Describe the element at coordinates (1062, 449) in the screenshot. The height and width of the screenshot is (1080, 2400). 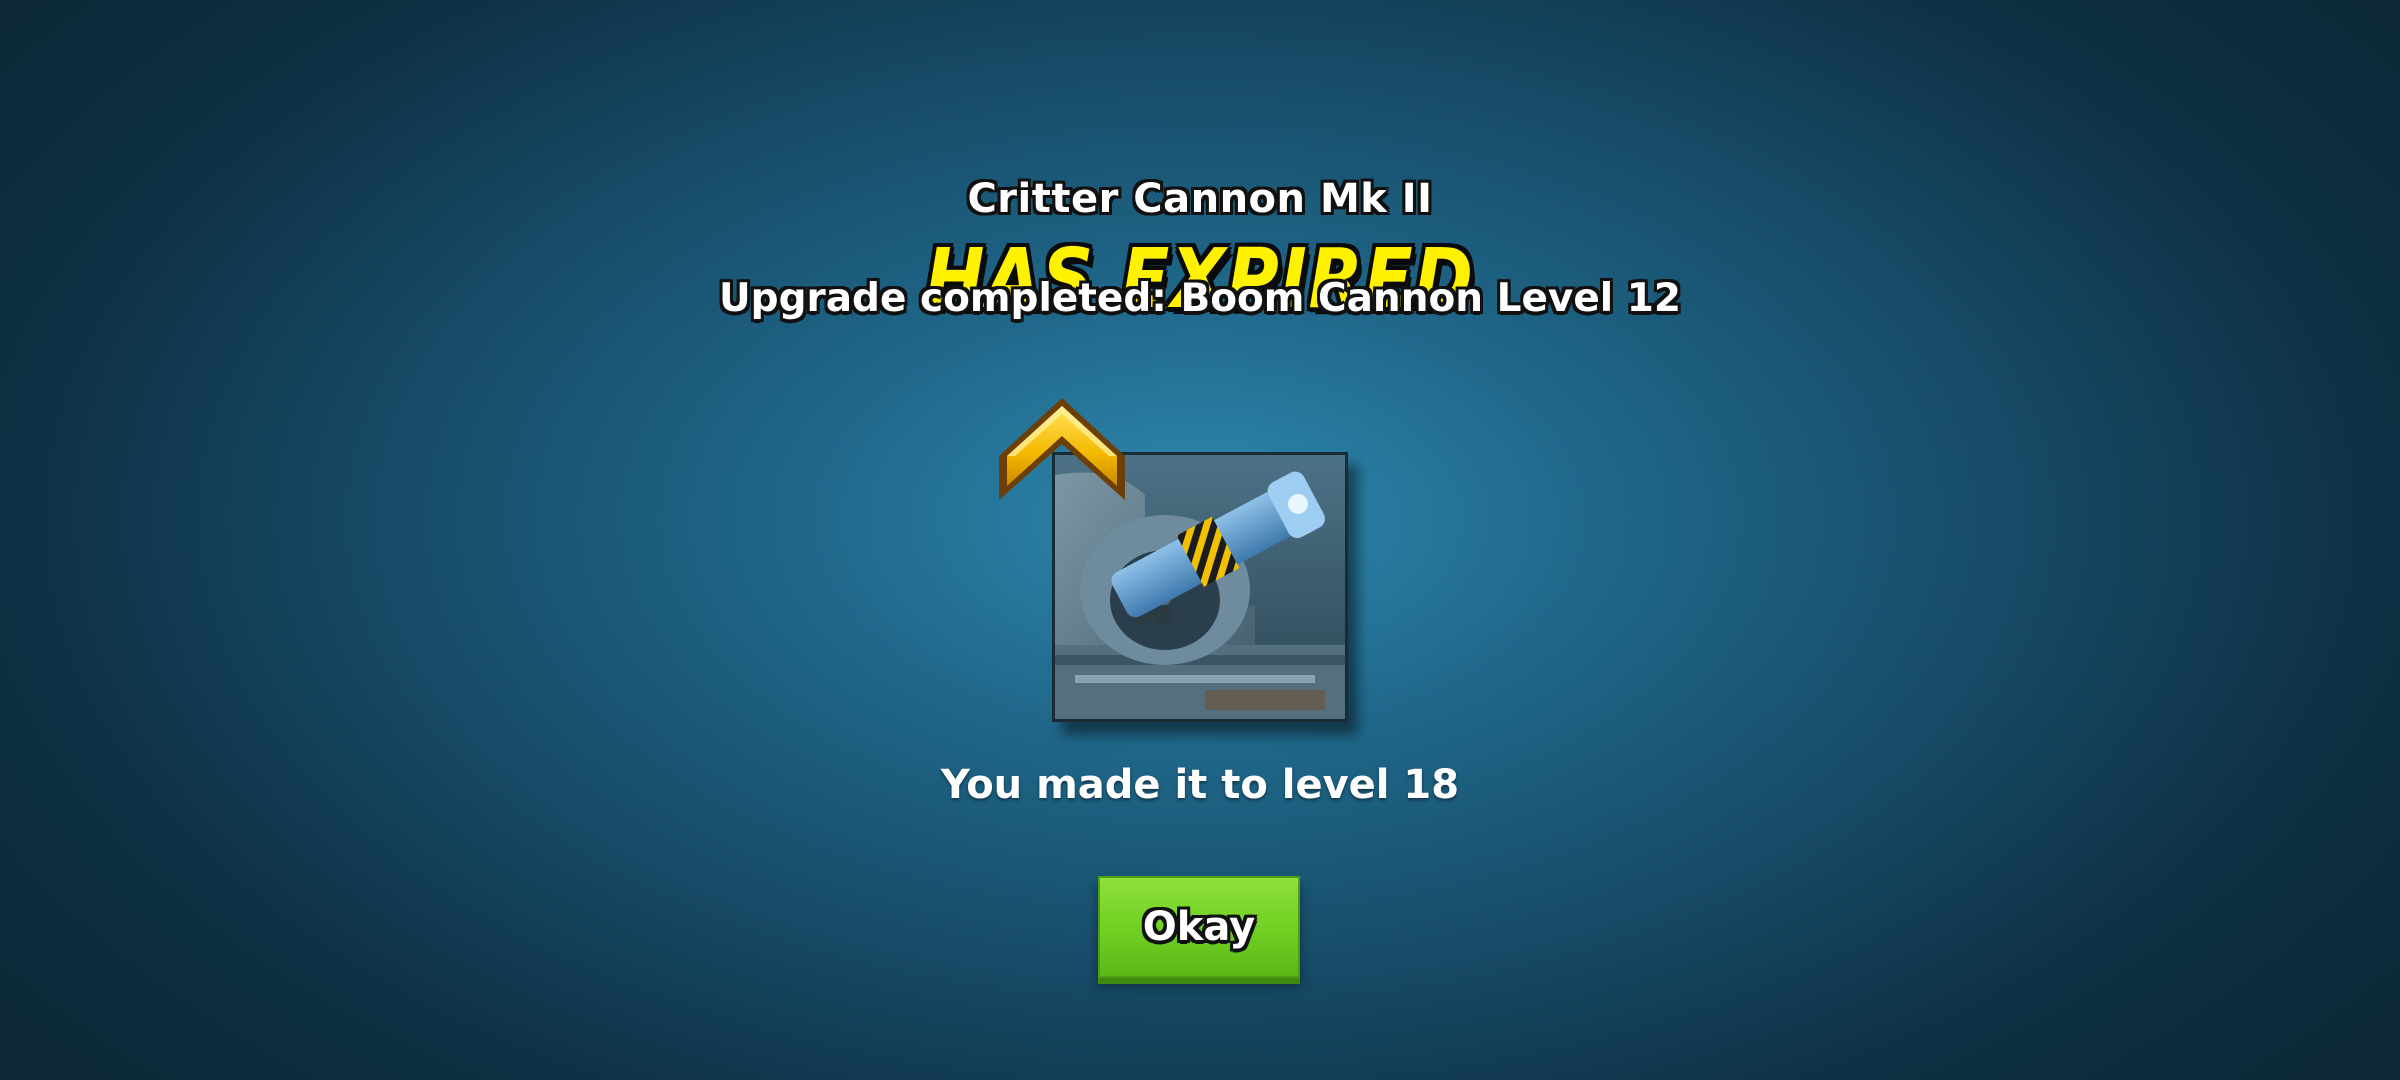
I see `upgrade-chevron-icon` at that location.